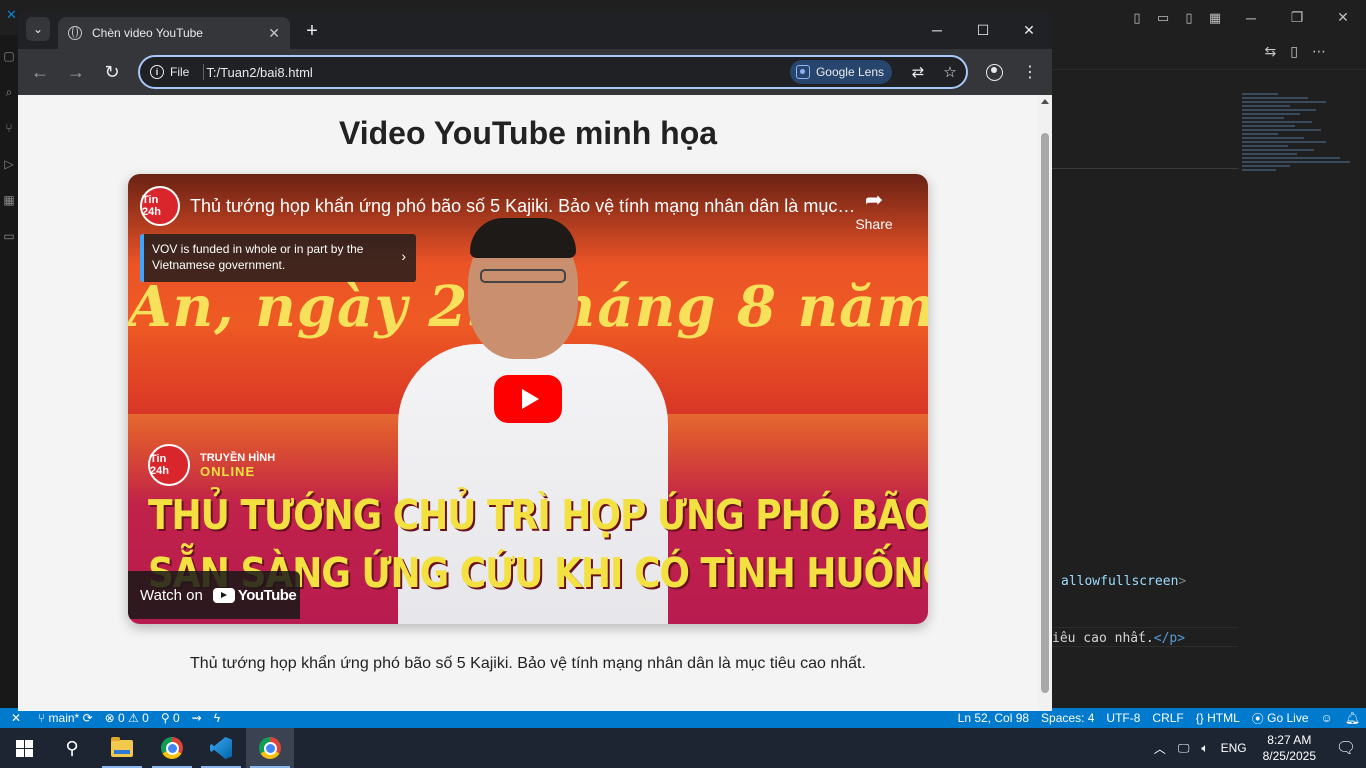  What do you see at coordinates (122, 748) in the screenshot?
I see `file-explorer-taskbar` at bounding box center [122, 748].